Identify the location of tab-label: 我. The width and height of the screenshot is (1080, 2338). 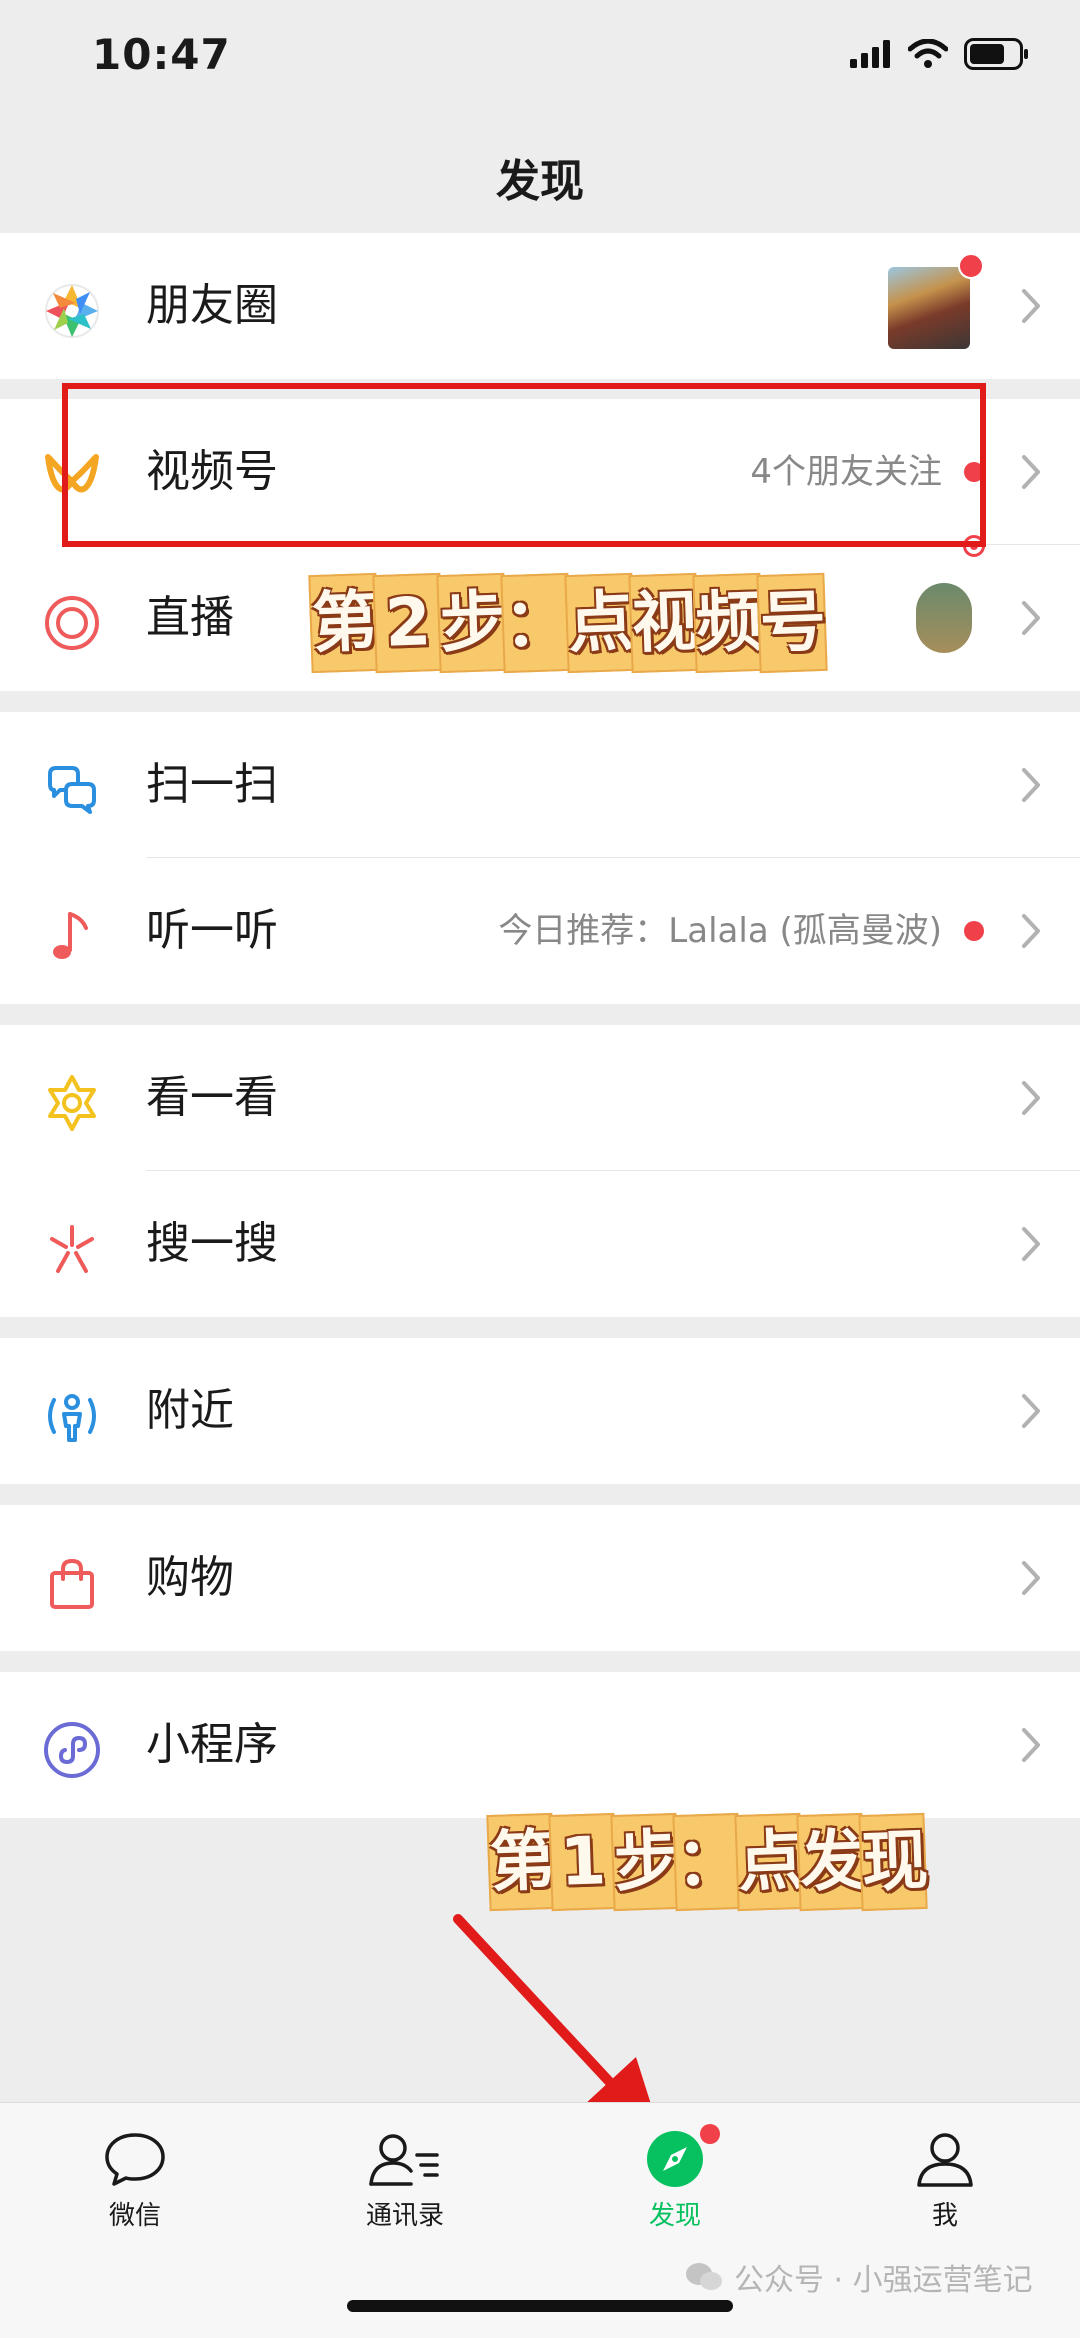
(944, 2216).